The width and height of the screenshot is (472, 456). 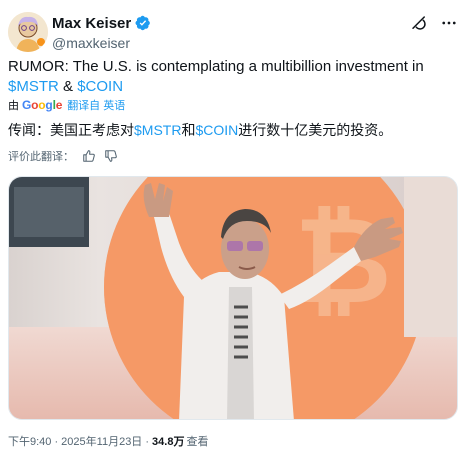 What do you see at coordinates (197, 442) in the screenshot?
I see `views-label: 查看` at bounding box center [197, 442].